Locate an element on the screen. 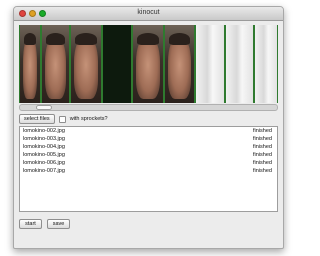 The width and height of the screenshot is (320, 256). action-bar: start save is located at coordinates (44, 224).